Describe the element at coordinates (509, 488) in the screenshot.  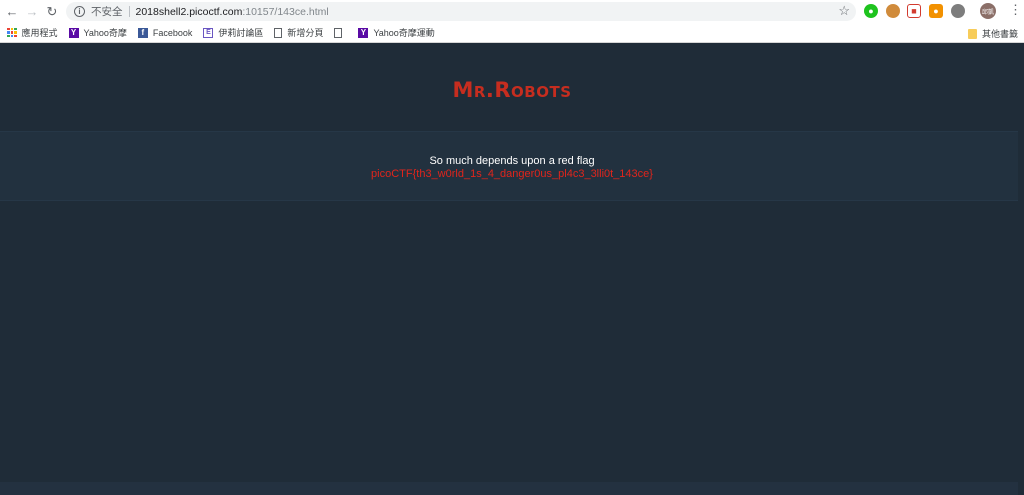
I see `footer-strip` at that location.